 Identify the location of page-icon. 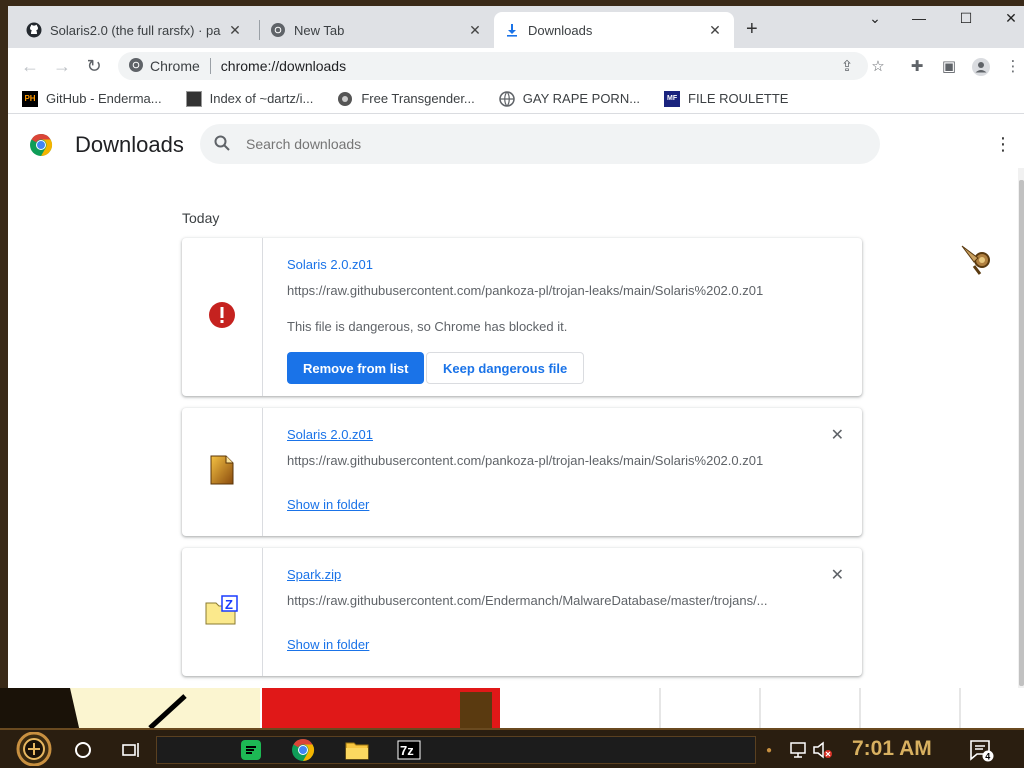
(193, 98).